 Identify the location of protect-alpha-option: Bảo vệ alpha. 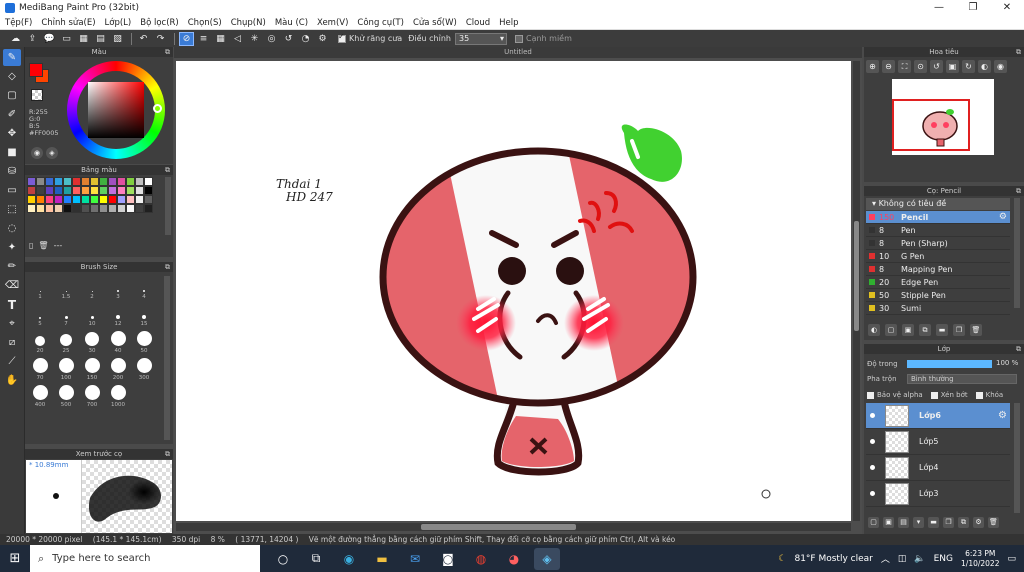
(895, 395).